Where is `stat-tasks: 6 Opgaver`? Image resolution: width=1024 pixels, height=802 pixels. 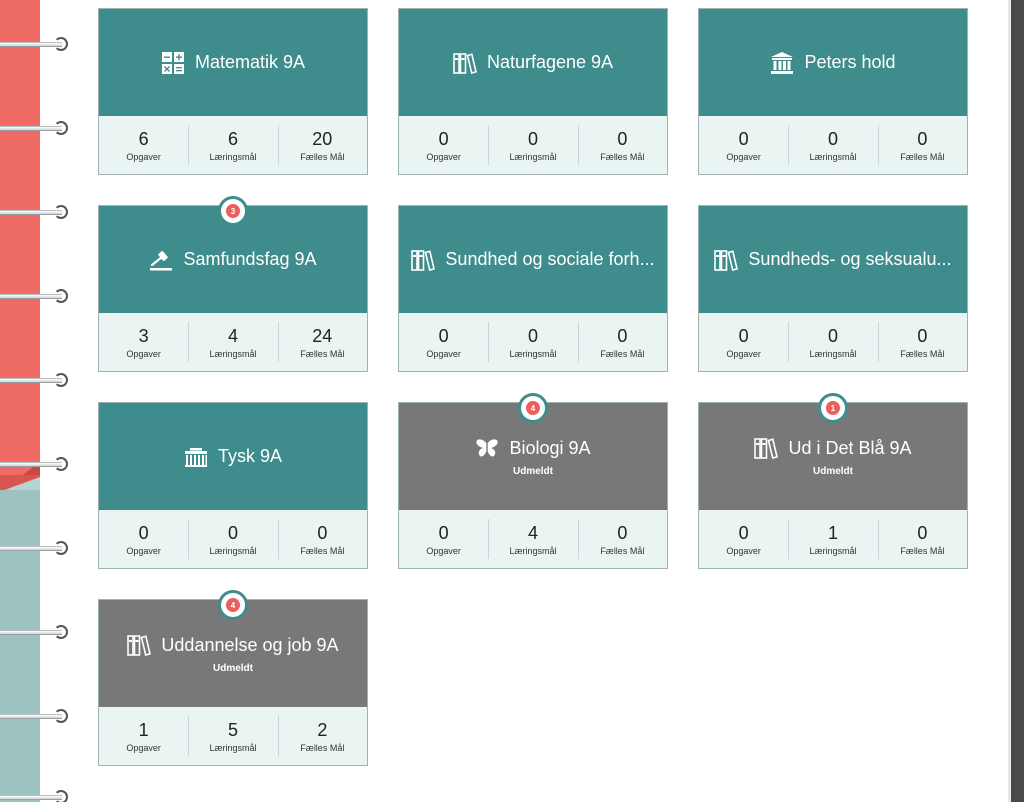
stat-tasks: 6 Opgaver is located at coordinates (143, 145).